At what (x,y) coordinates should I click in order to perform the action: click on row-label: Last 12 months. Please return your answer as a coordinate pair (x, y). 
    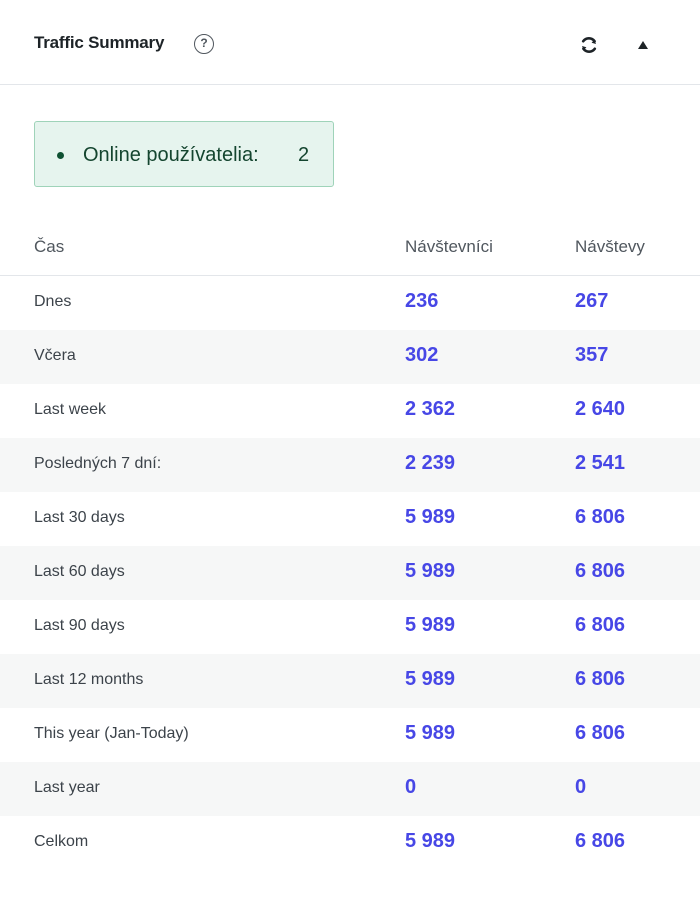
    Looking at the image, I should click on (89, 679).